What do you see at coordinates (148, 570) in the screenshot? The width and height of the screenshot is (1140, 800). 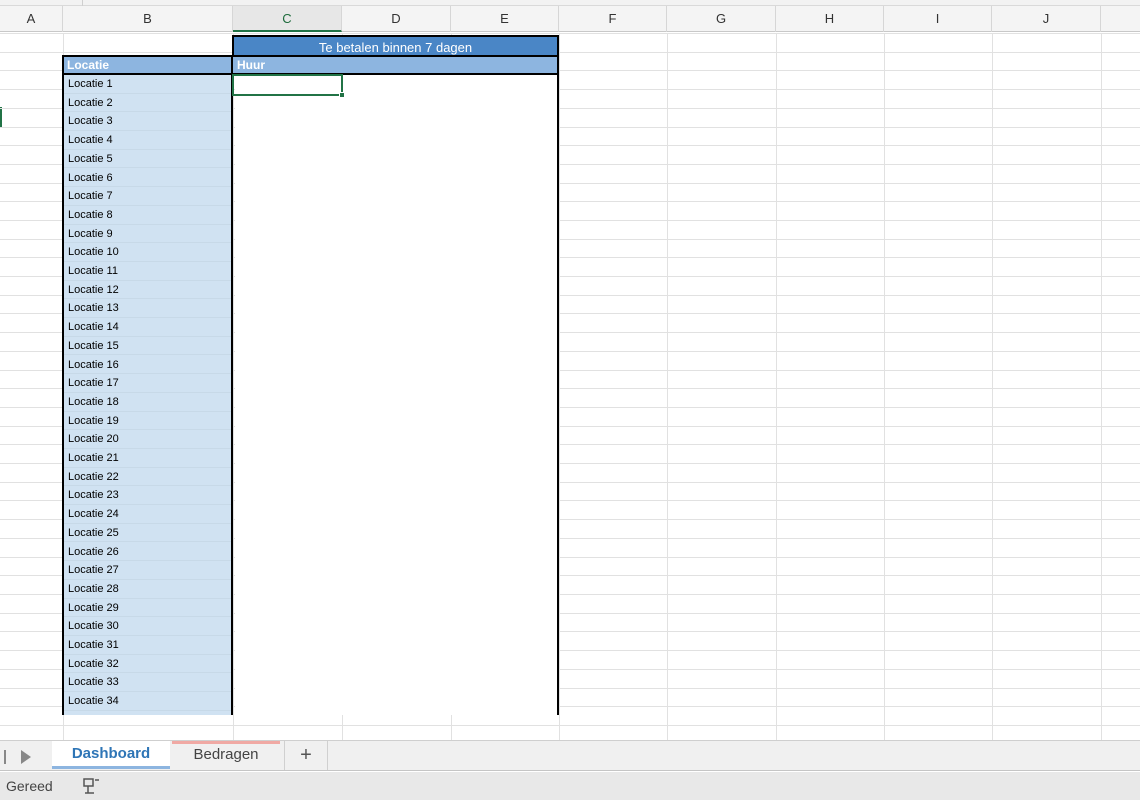 I see `location-cell: Locatie 27` at bounding box center [148, 570].